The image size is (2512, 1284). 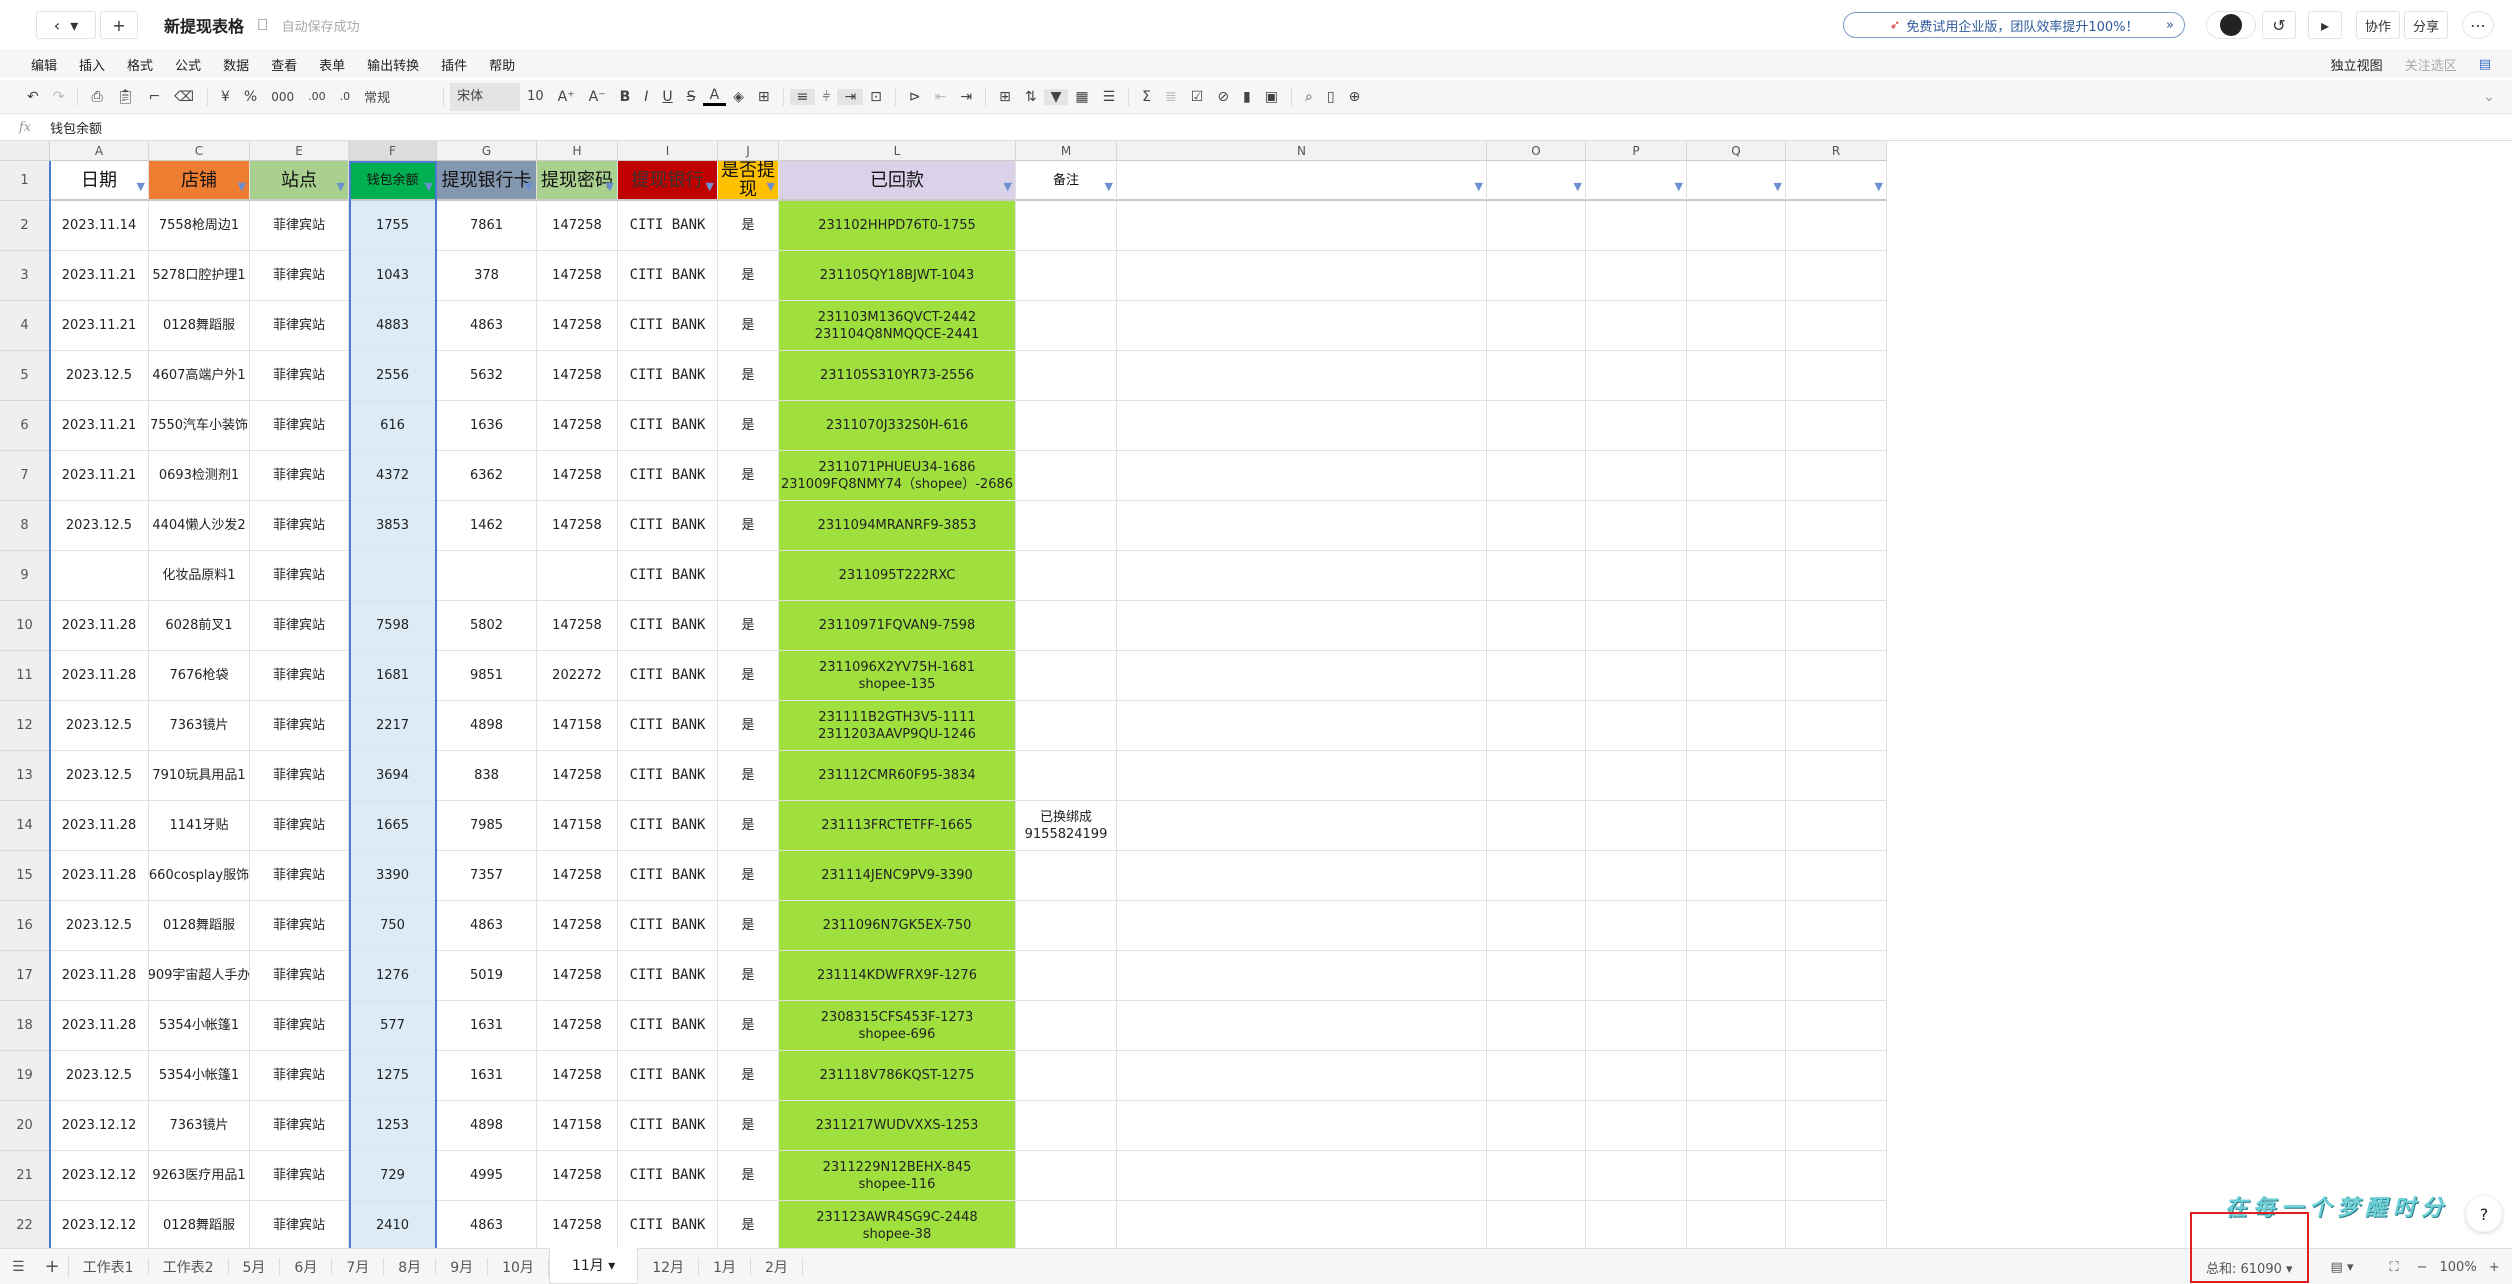 I want to click on table-cell: 2311095T222RXC, so click(x=897, y=576).